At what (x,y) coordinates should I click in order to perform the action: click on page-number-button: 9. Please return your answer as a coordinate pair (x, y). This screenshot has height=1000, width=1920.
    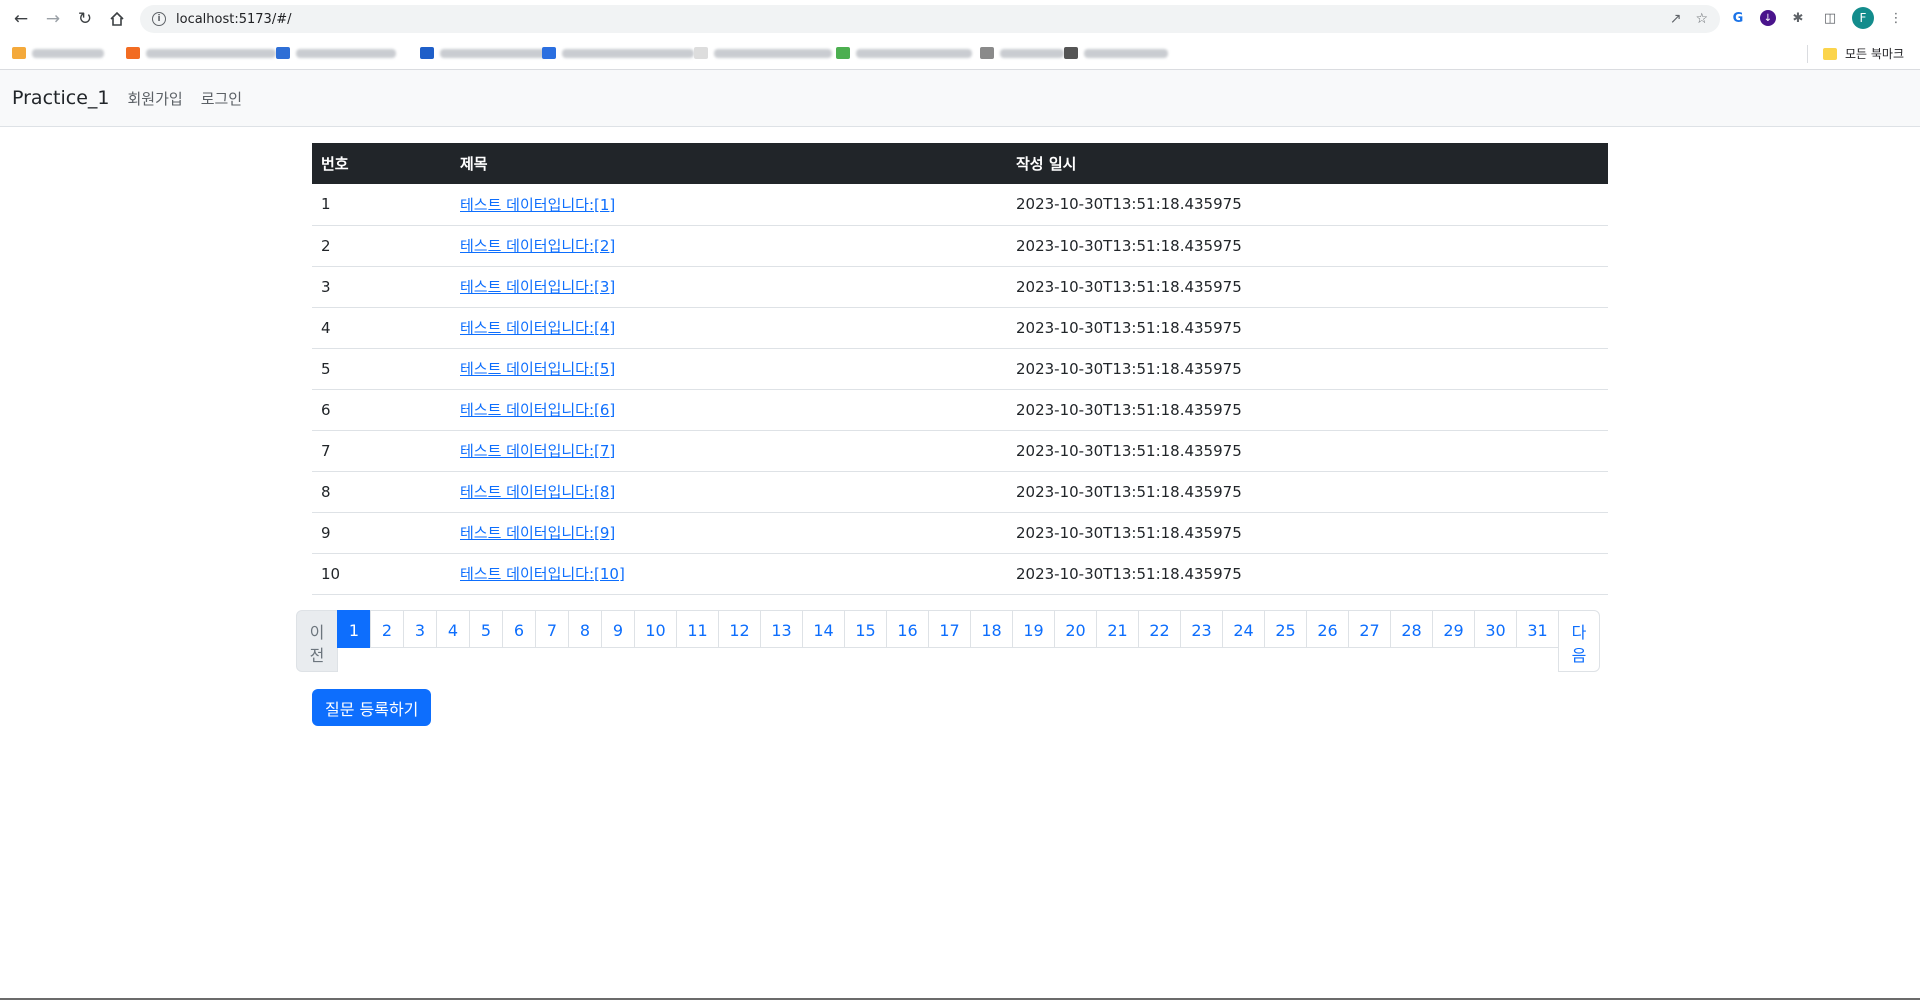
    Looking at the image, I should click on (618, 629).